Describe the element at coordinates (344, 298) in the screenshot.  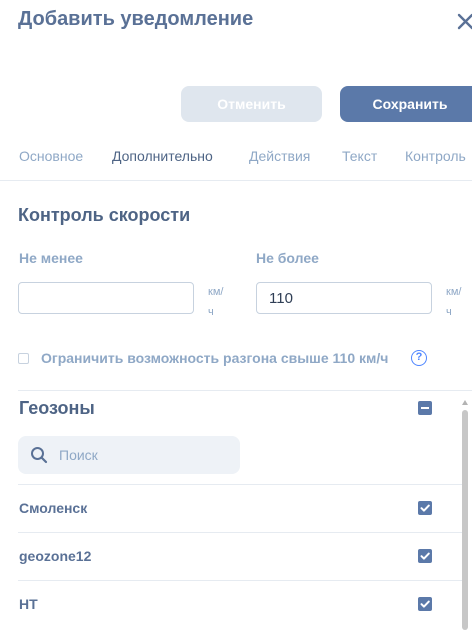
I see `max-speed-input: 110` at that location.